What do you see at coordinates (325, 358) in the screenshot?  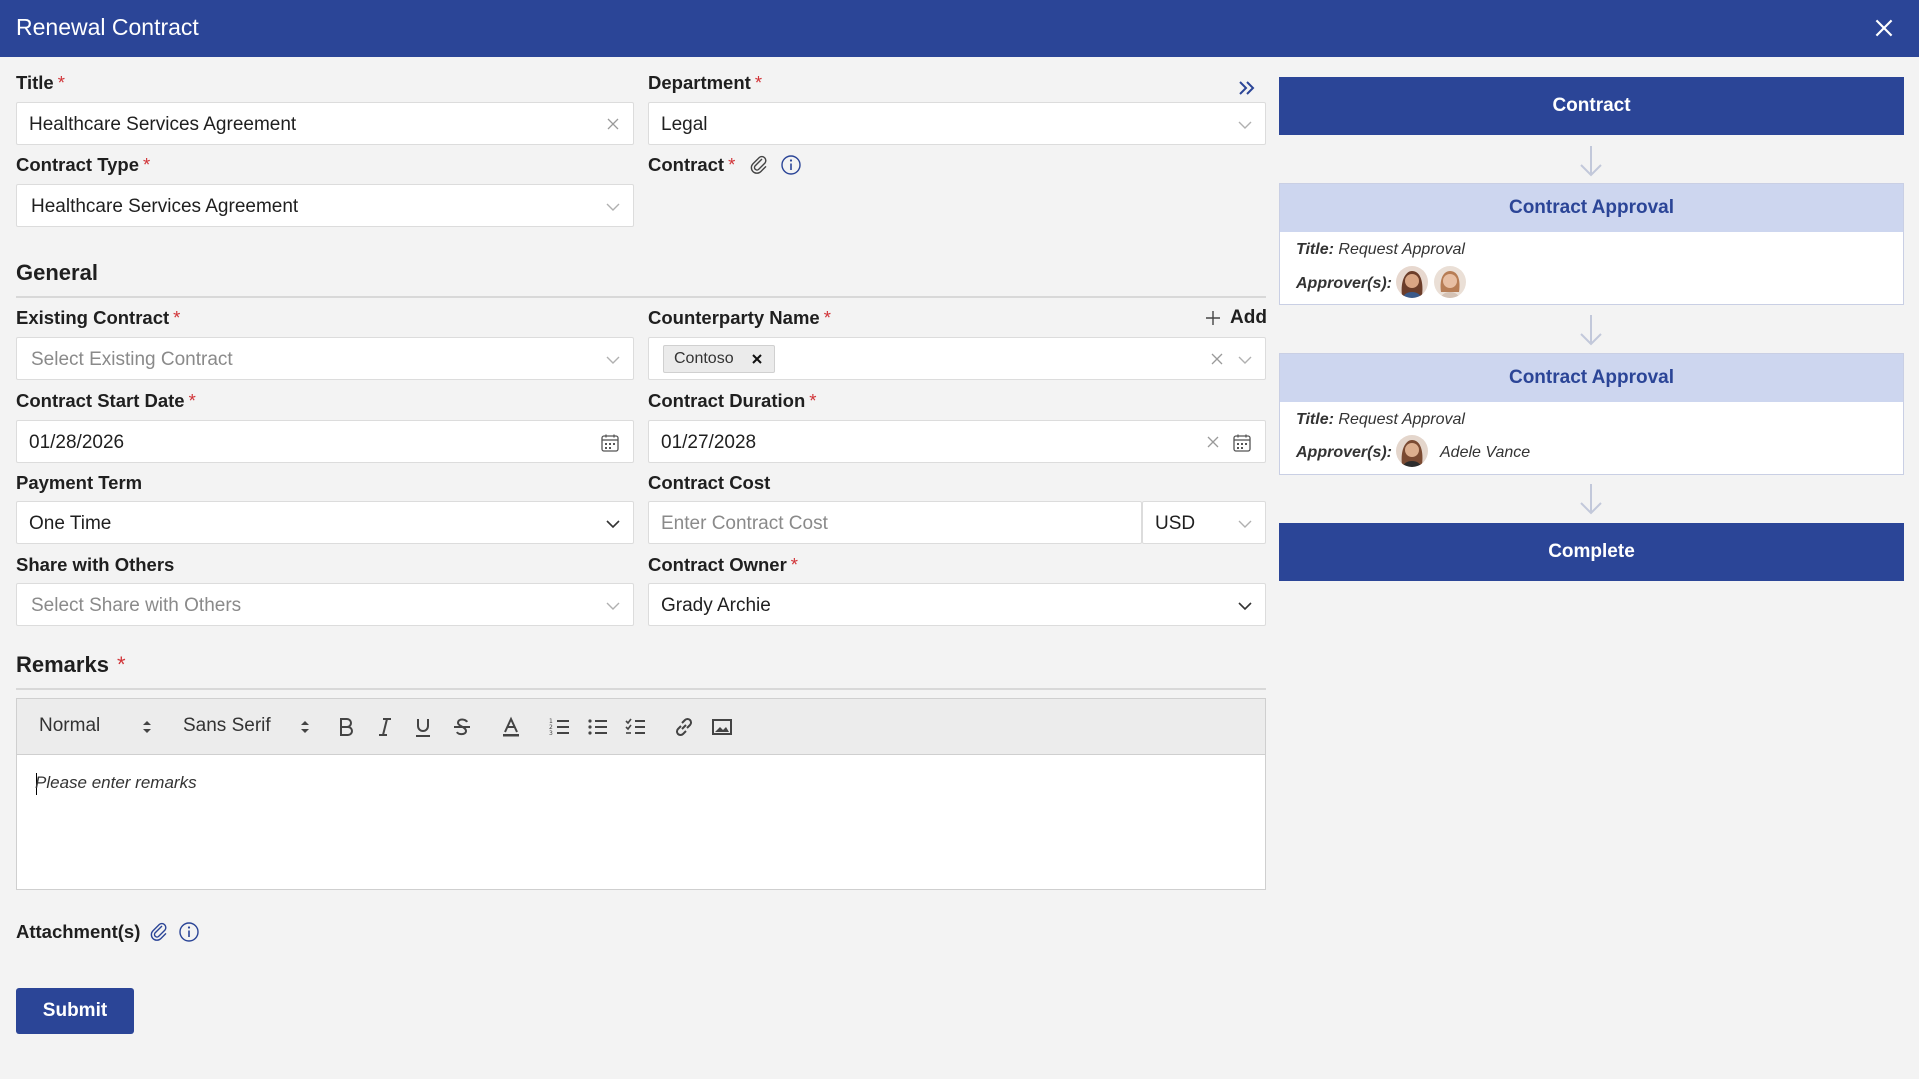 I see `existing-contract-select: Select Existing Contract` at bounding box center [325, 358].